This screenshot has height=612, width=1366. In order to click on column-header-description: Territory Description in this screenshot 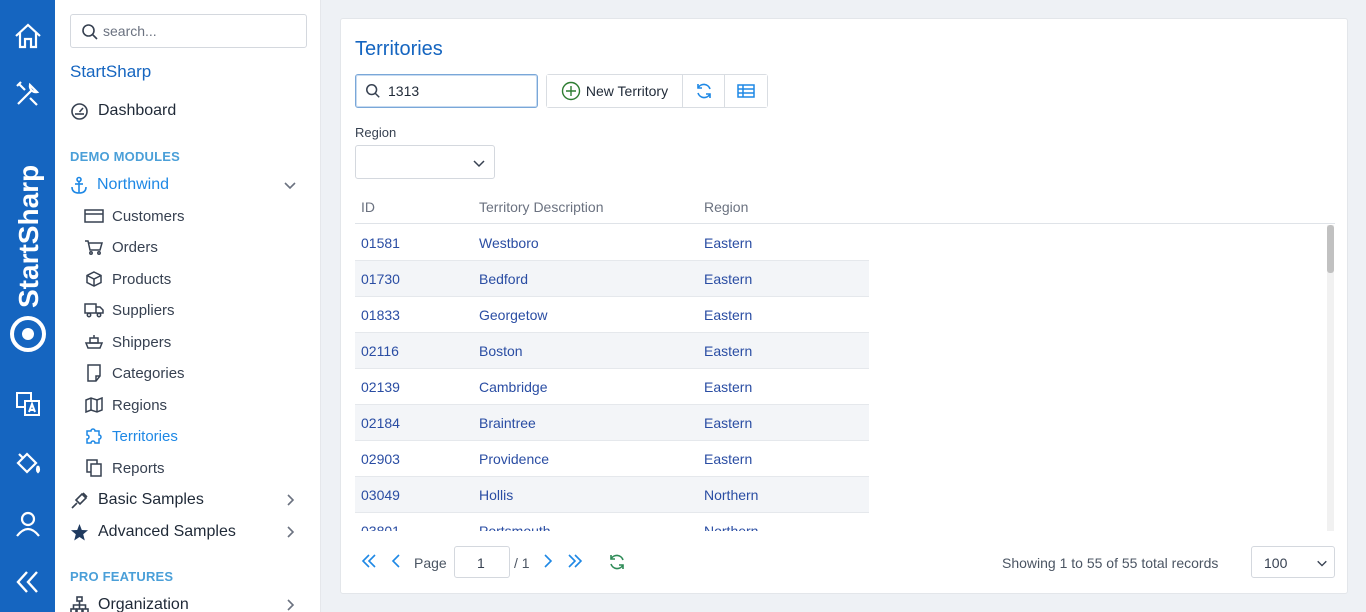, I will do `click(541, 207)`.